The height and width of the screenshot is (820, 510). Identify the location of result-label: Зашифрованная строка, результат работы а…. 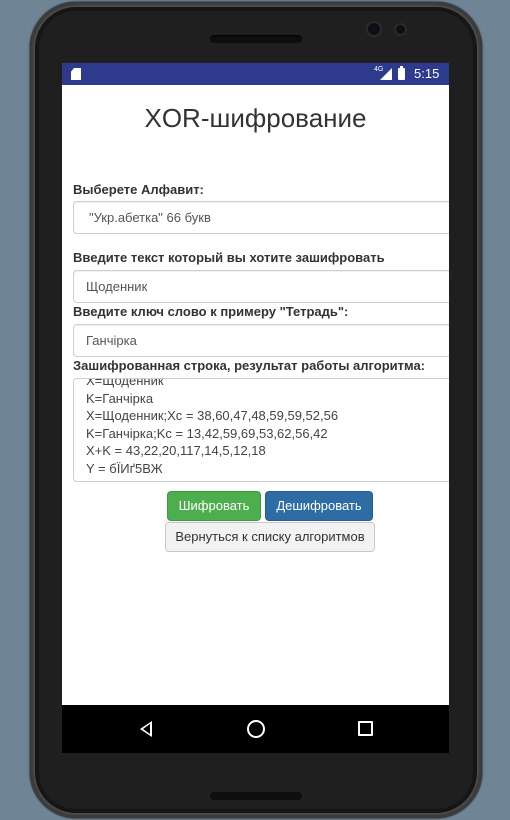
(249, 365).